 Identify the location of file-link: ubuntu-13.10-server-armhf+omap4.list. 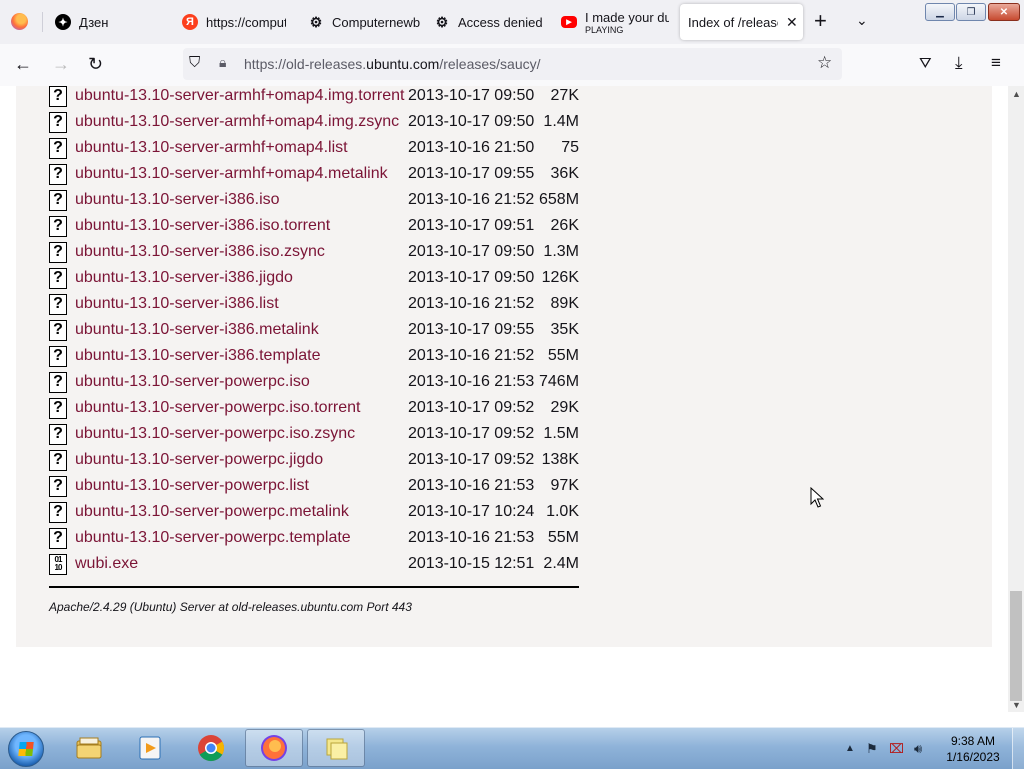
(241, 148).